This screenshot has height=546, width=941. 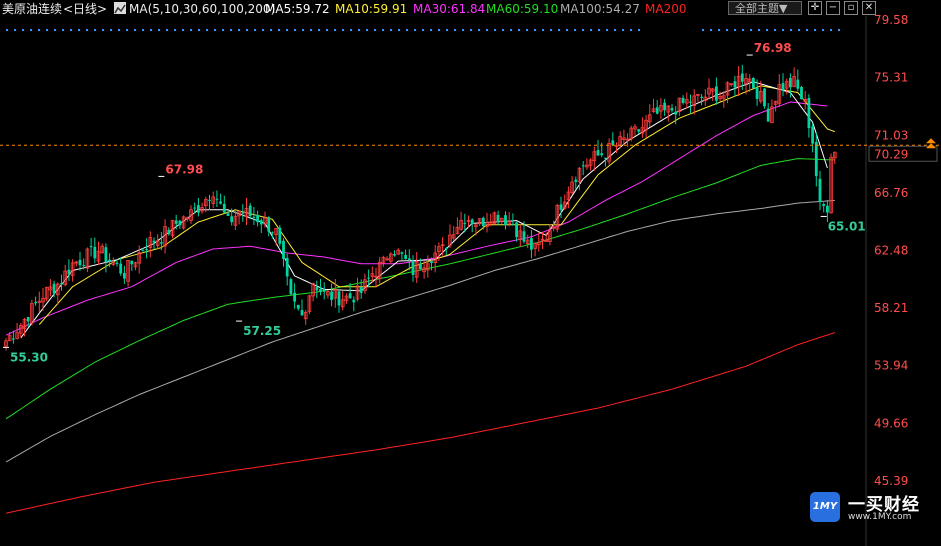 I want to click on ma-icon, so click(x=120, y=8).